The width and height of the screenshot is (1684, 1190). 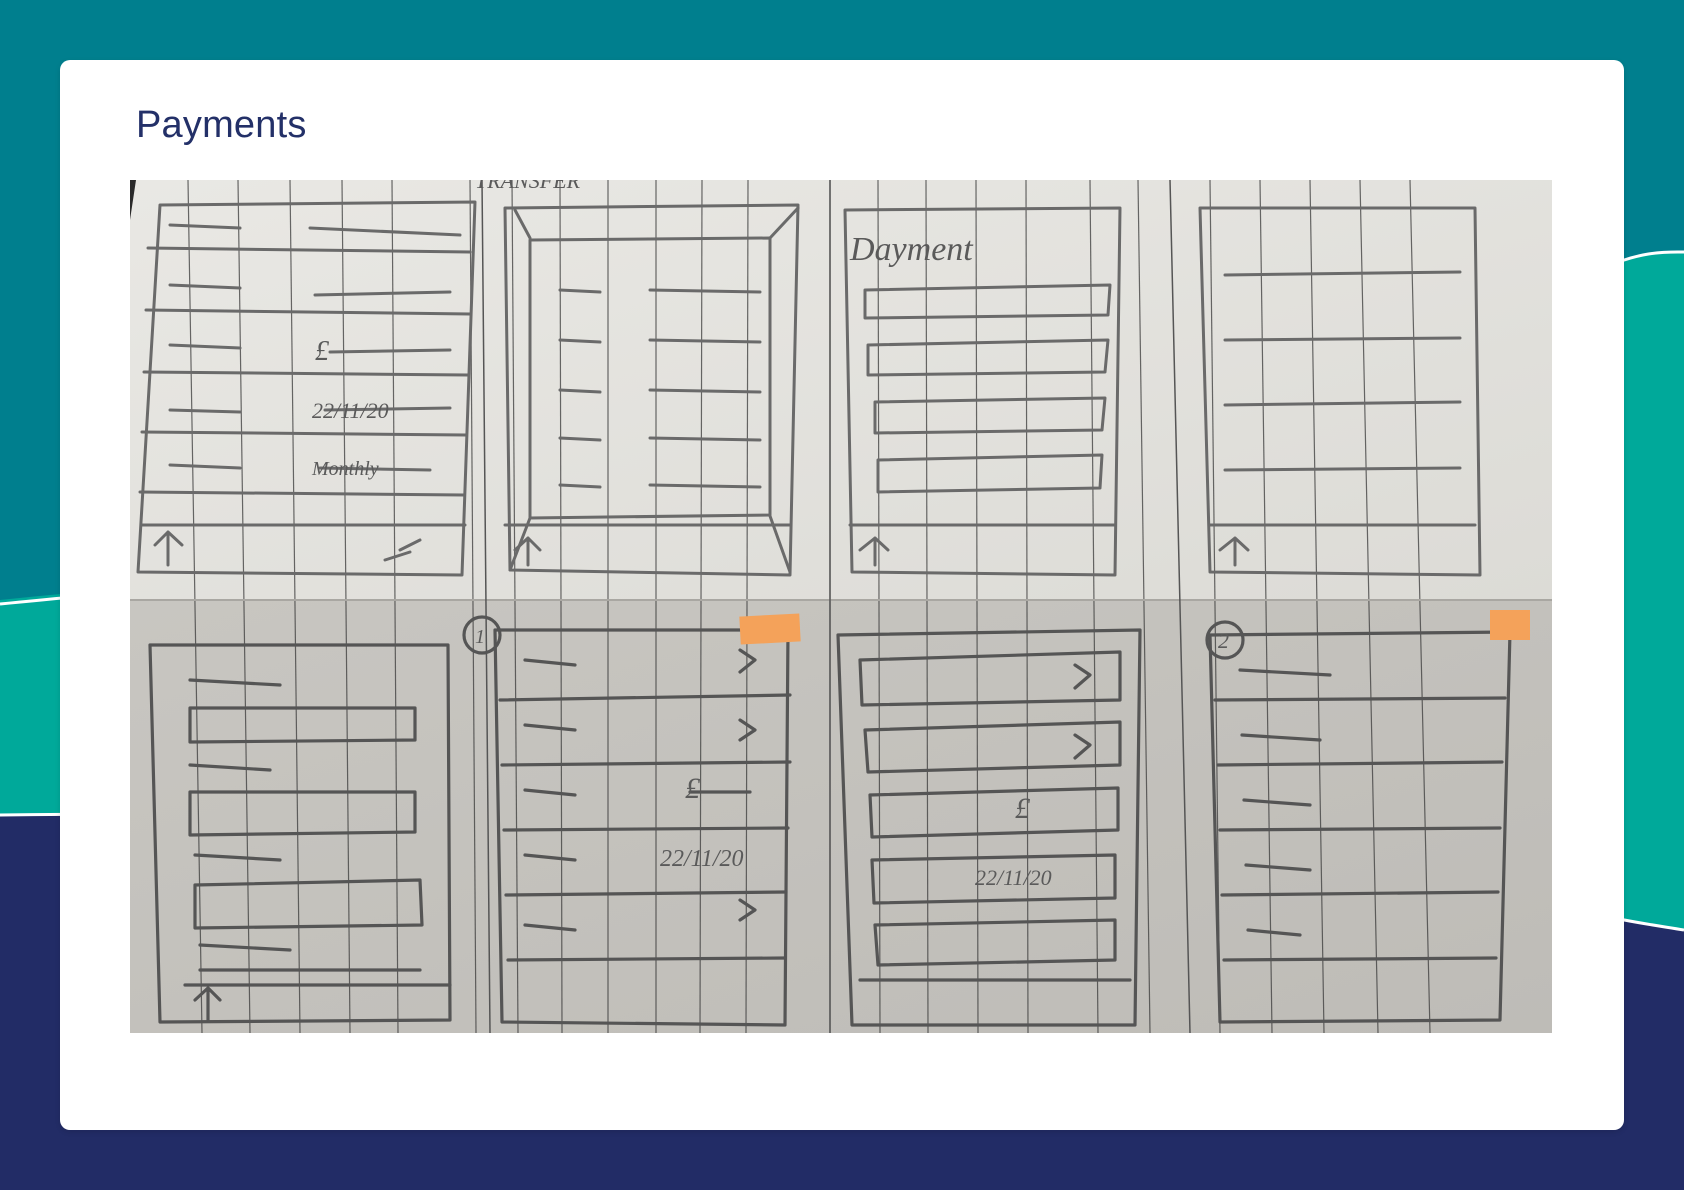 What do you see at coordinates (221, 125) in the screenshot?
I see `page-title: Payments` at bounding box center [221, 125].